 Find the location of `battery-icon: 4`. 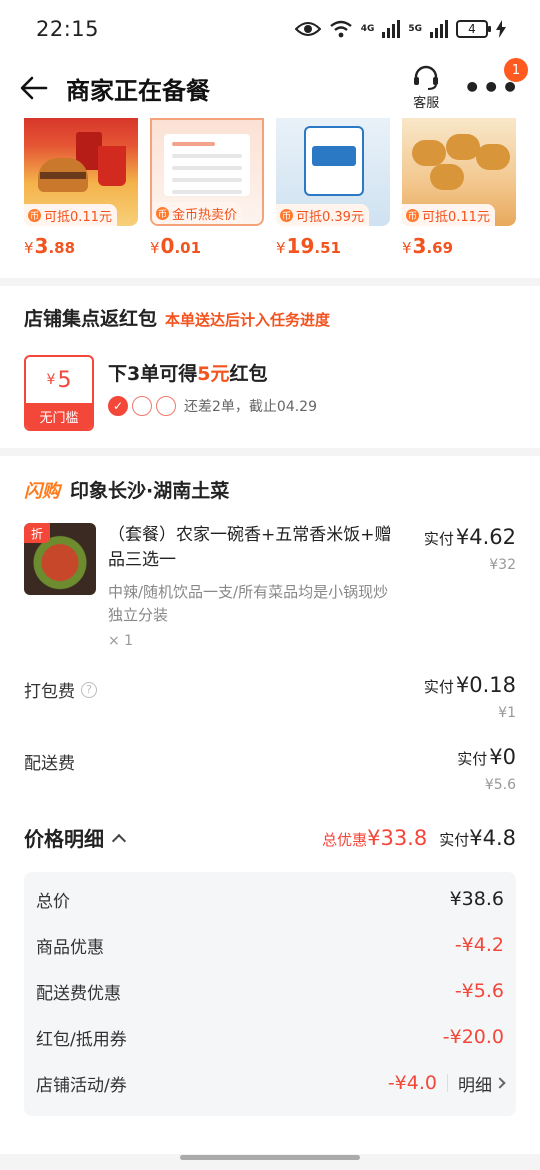

battery-icon: 4 is located at coordinates (473, 29).